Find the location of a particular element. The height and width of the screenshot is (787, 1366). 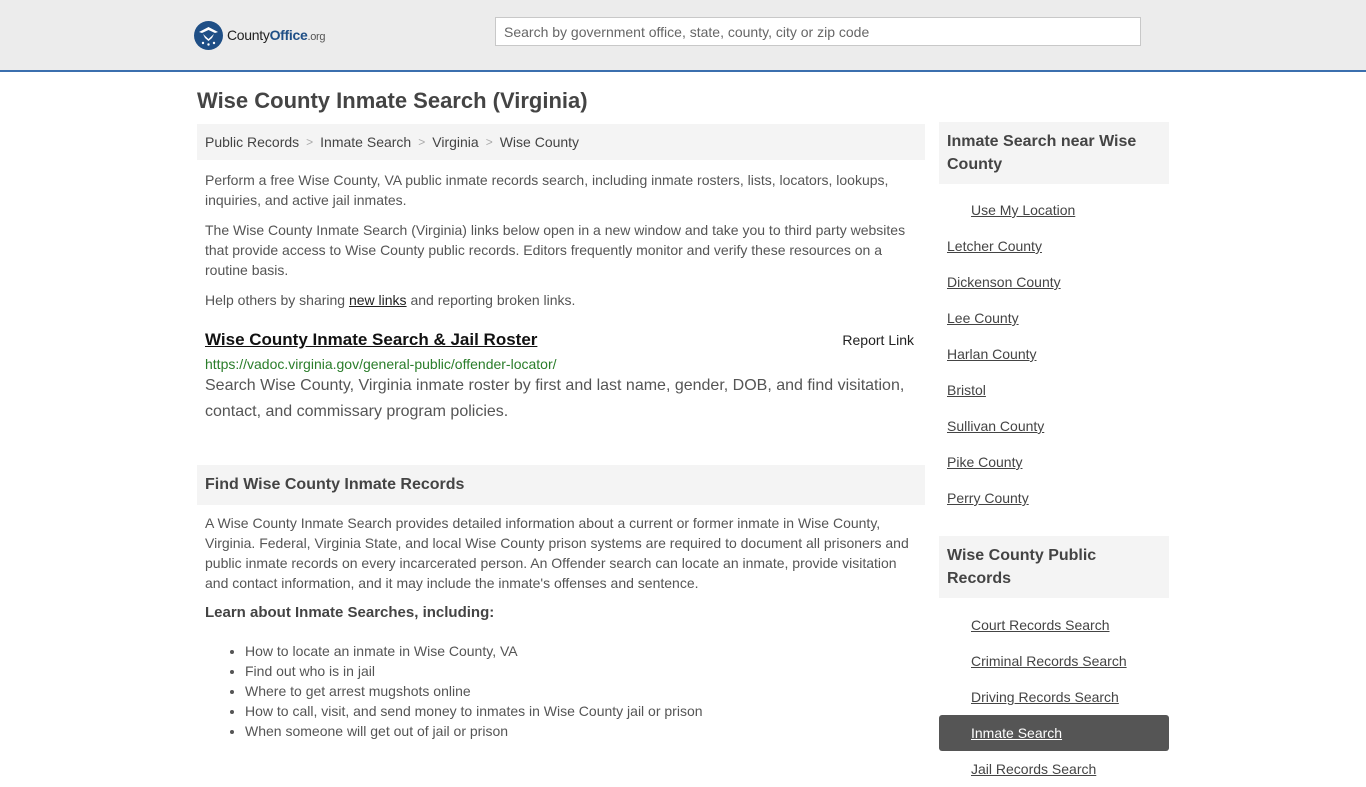

list-item: Find out who is in jail is located at coordinates (585, 671).